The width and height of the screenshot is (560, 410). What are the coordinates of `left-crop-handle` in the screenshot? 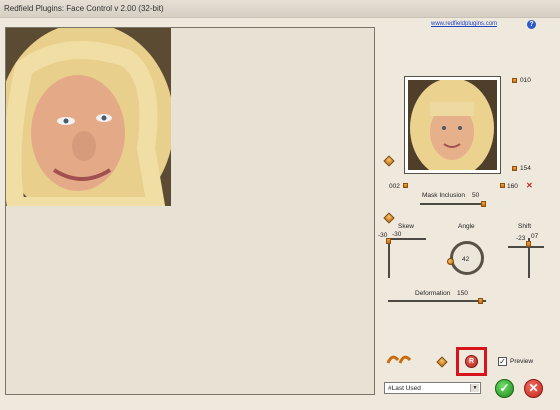 It's located at (405, 185).